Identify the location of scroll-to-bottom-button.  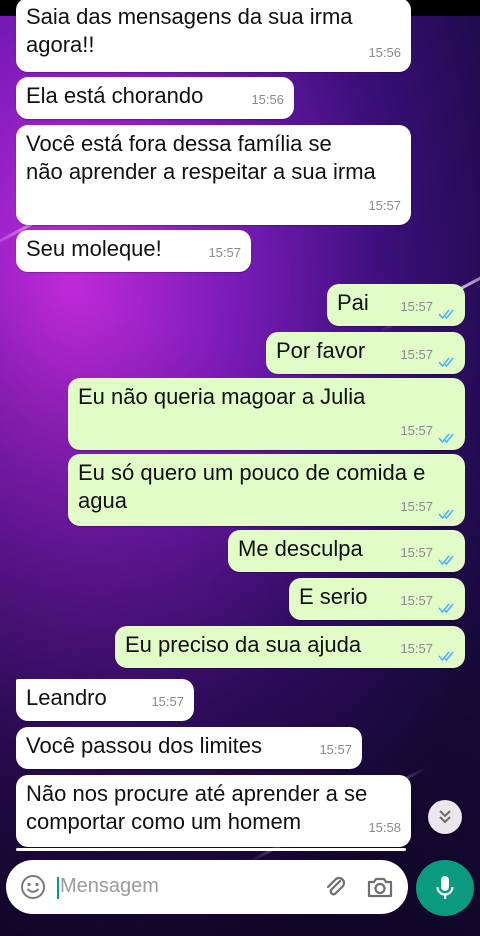
(445, 817).